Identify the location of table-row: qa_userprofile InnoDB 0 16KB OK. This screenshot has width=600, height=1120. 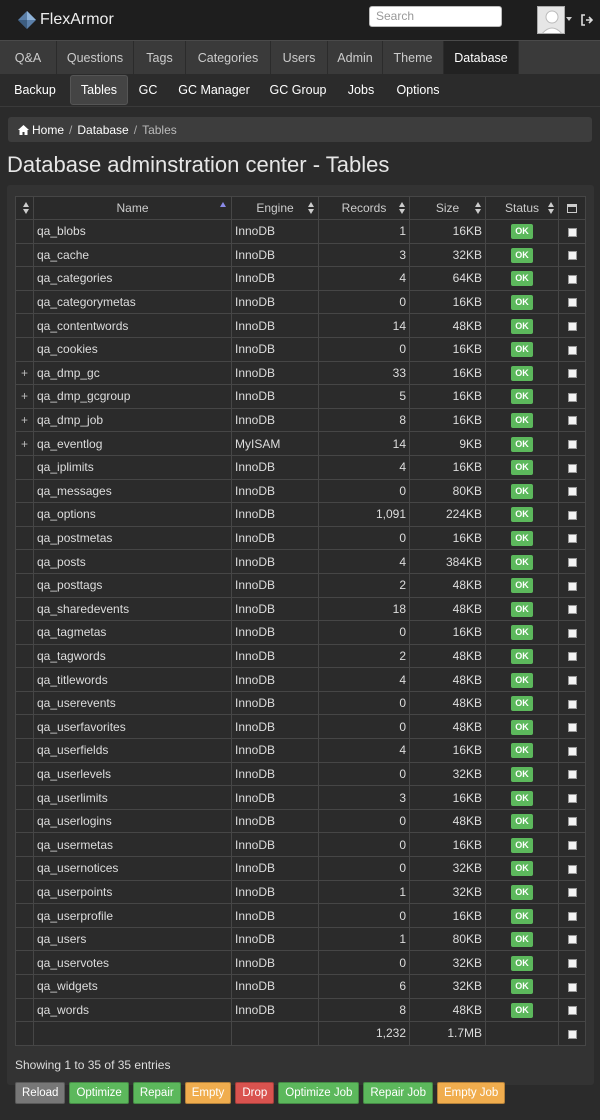
(300, 915).